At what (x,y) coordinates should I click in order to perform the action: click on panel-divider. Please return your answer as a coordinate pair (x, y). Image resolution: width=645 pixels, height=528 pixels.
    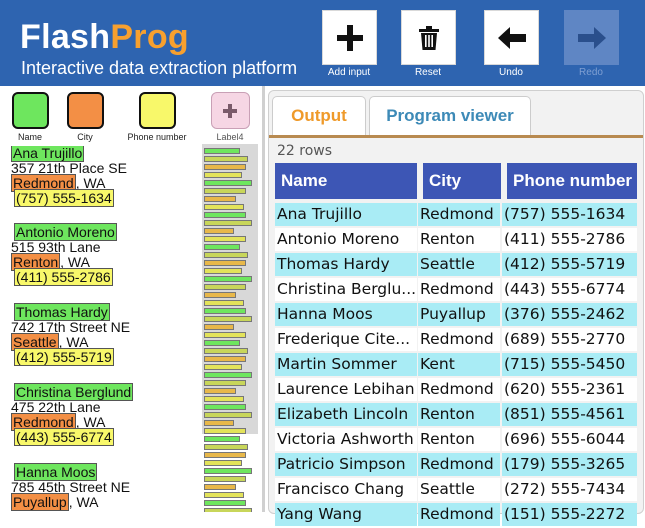
    Looking at the image, I should click on (263, 299).